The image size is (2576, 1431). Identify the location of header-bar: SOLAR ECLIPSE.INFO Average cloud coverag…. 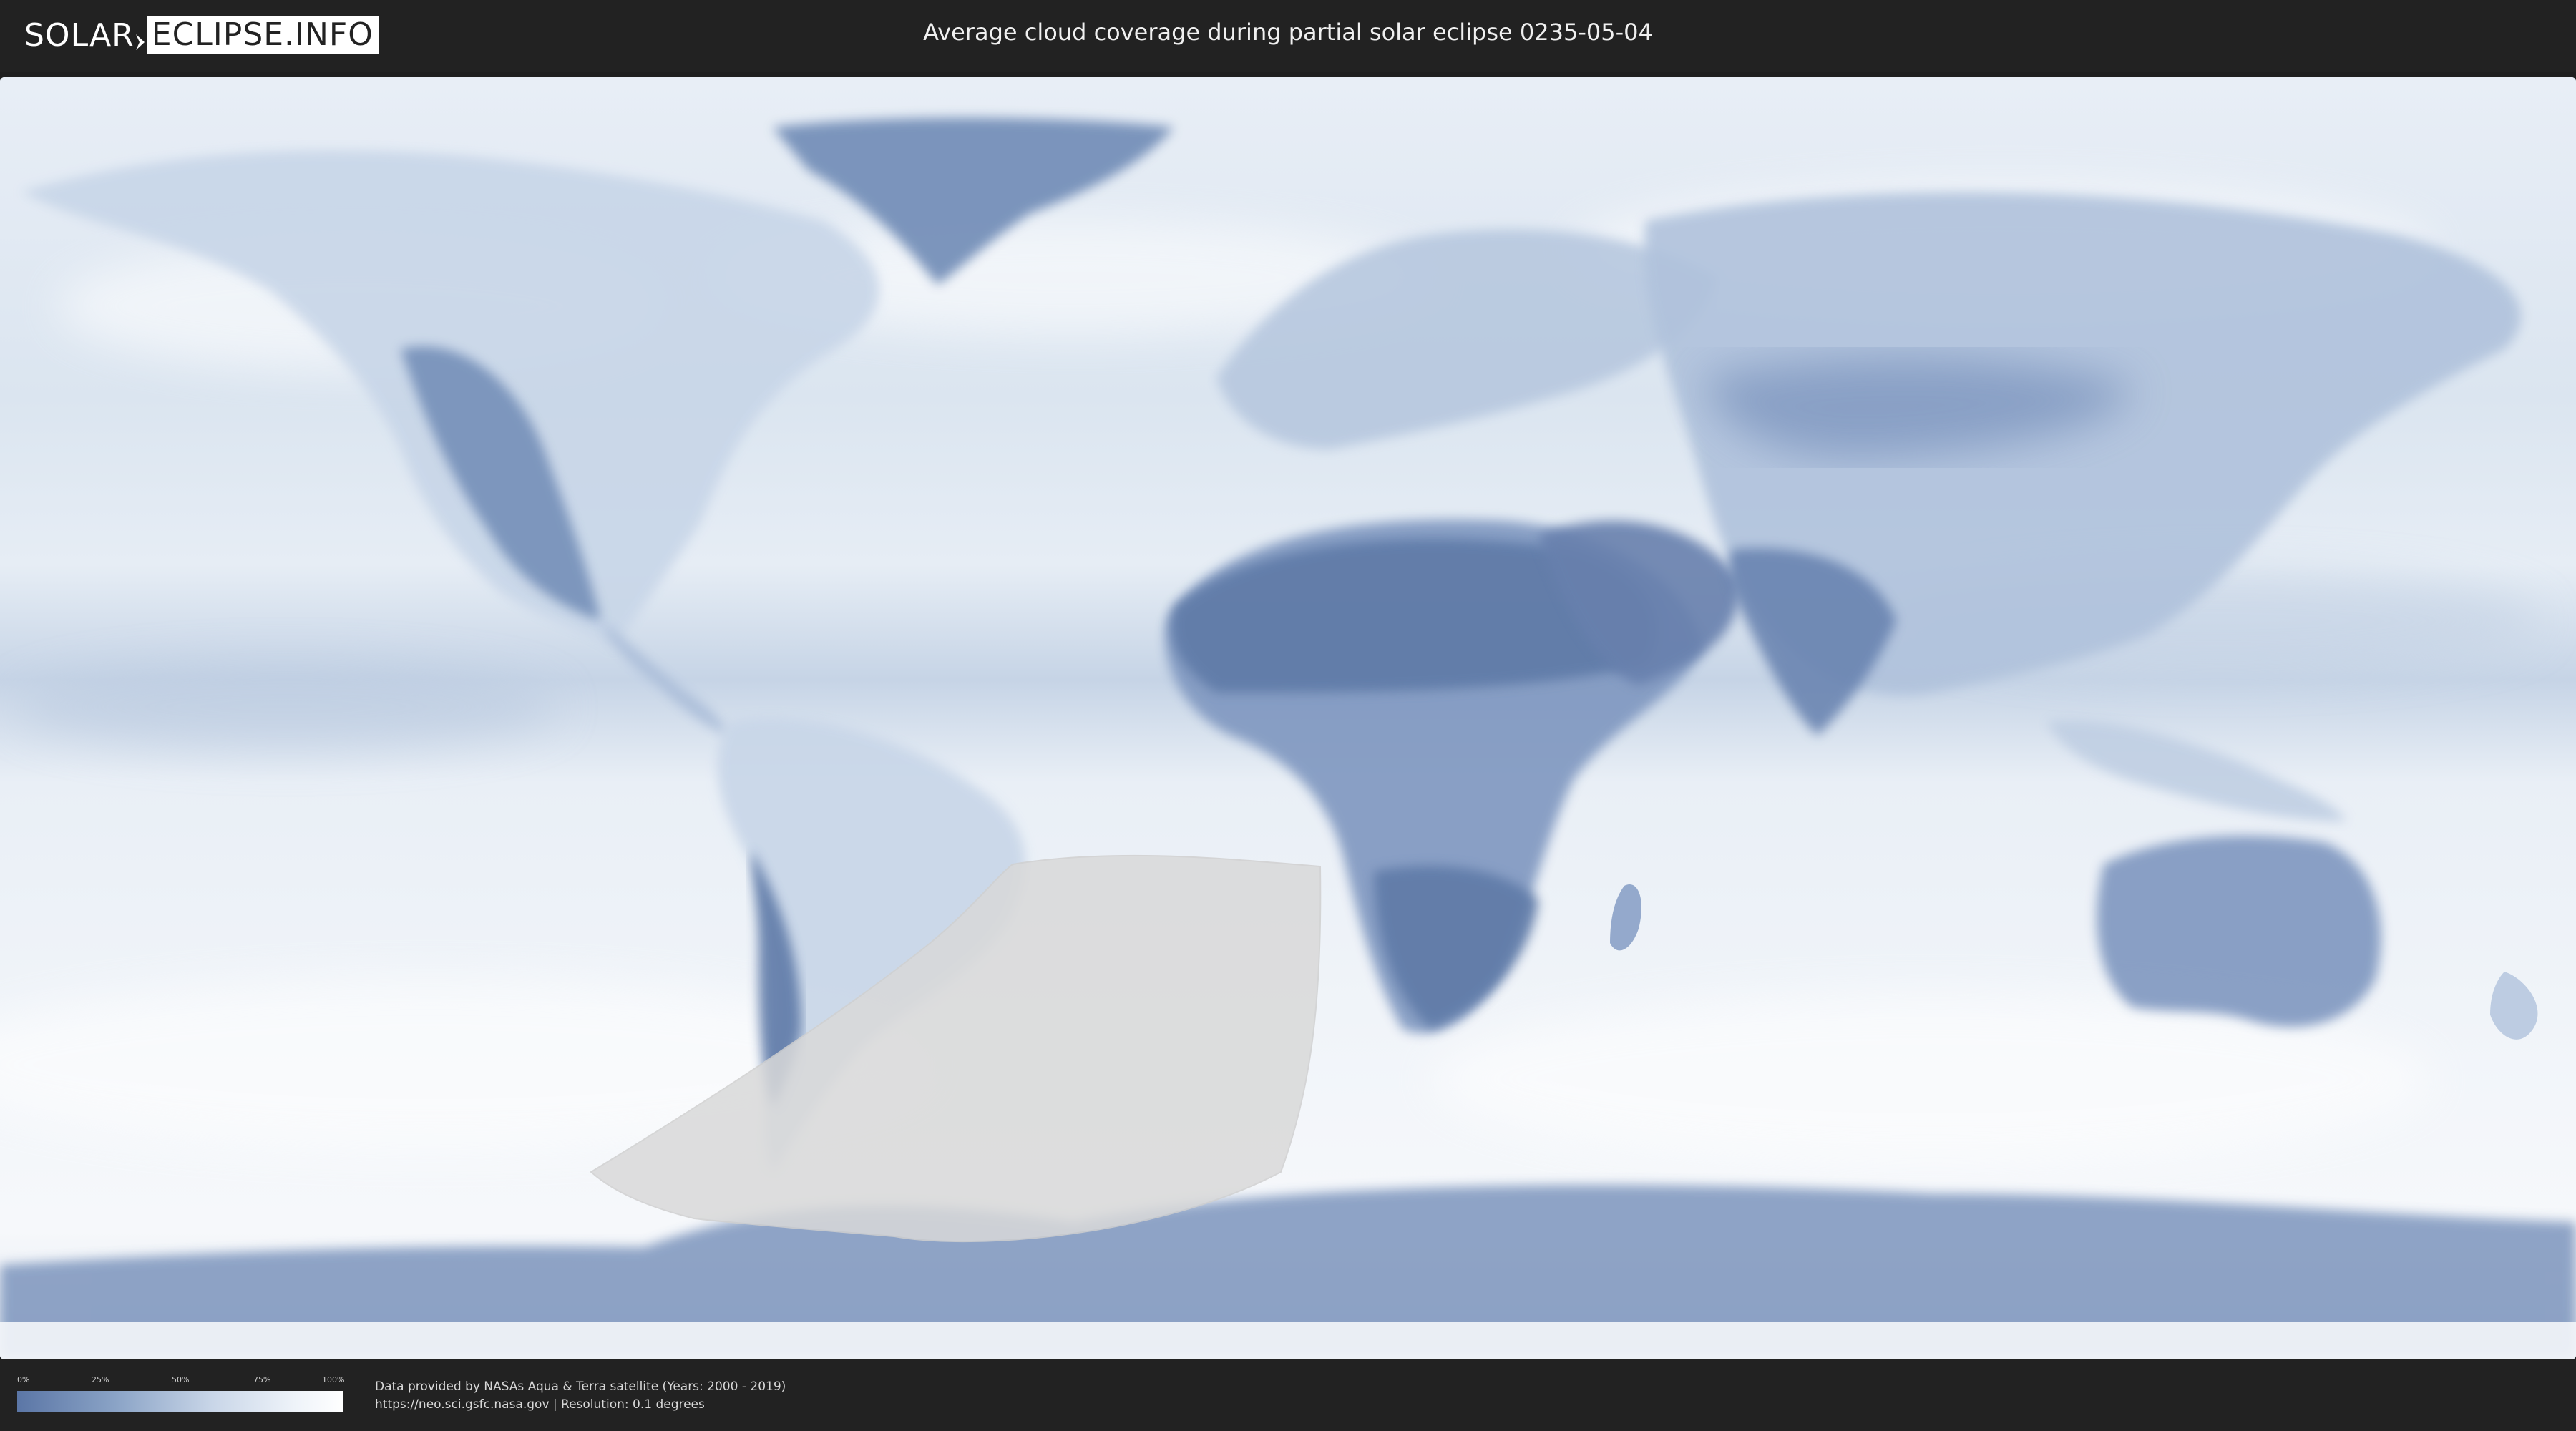
(1288, 36).